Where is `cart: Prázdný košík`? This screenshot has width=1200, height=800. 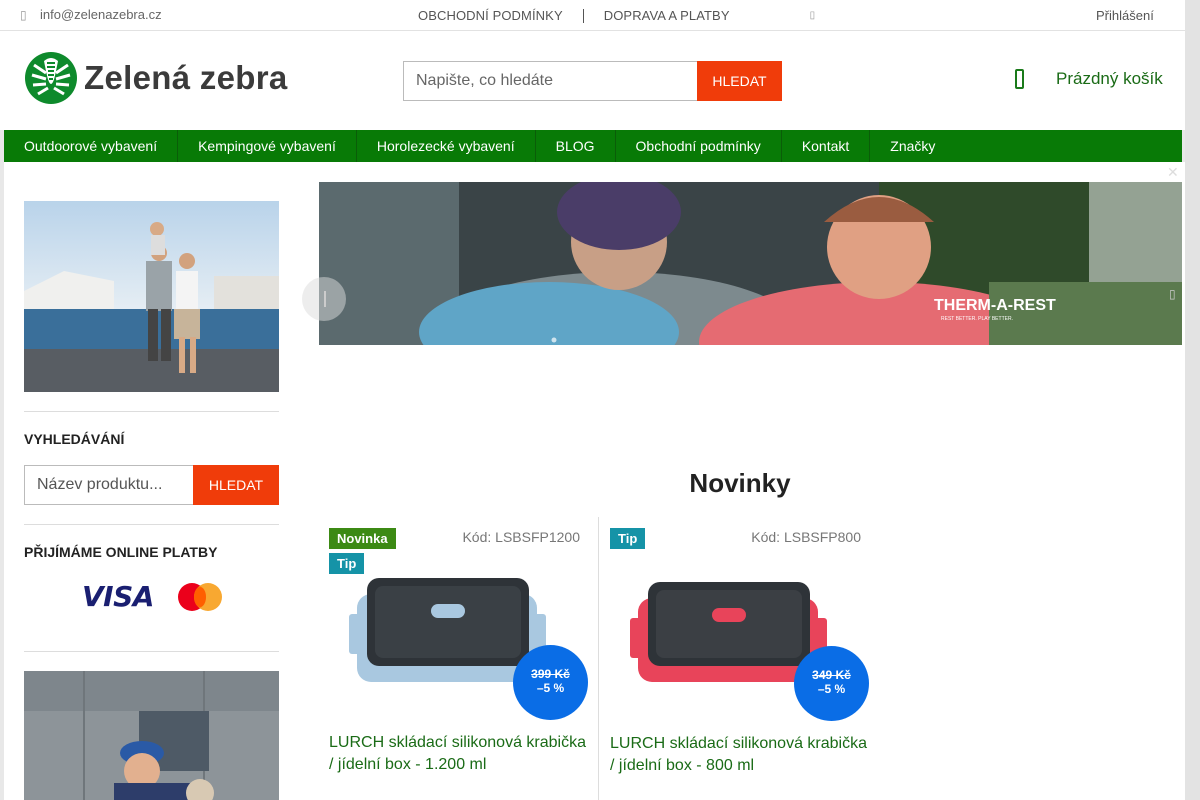 cart: Prázdný košík is located at coordinates (1089, 79).